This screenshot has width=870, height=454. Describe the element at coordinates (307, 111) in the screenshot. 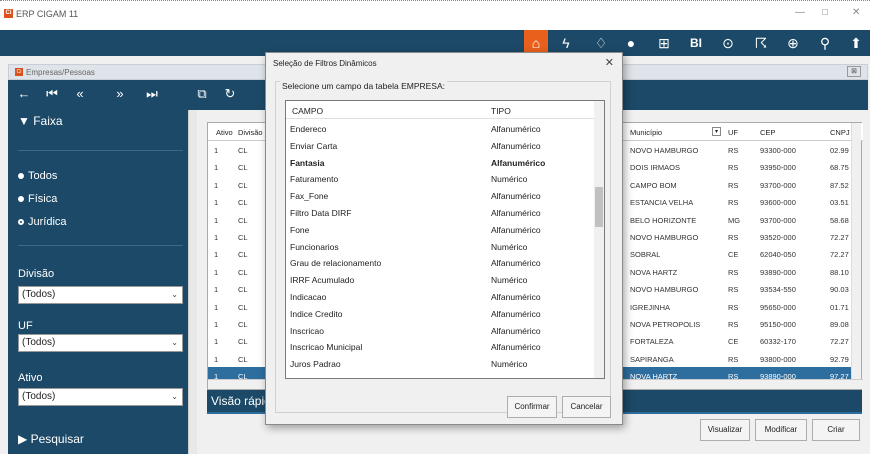

I see `col-campo: CAMPO` at that location.